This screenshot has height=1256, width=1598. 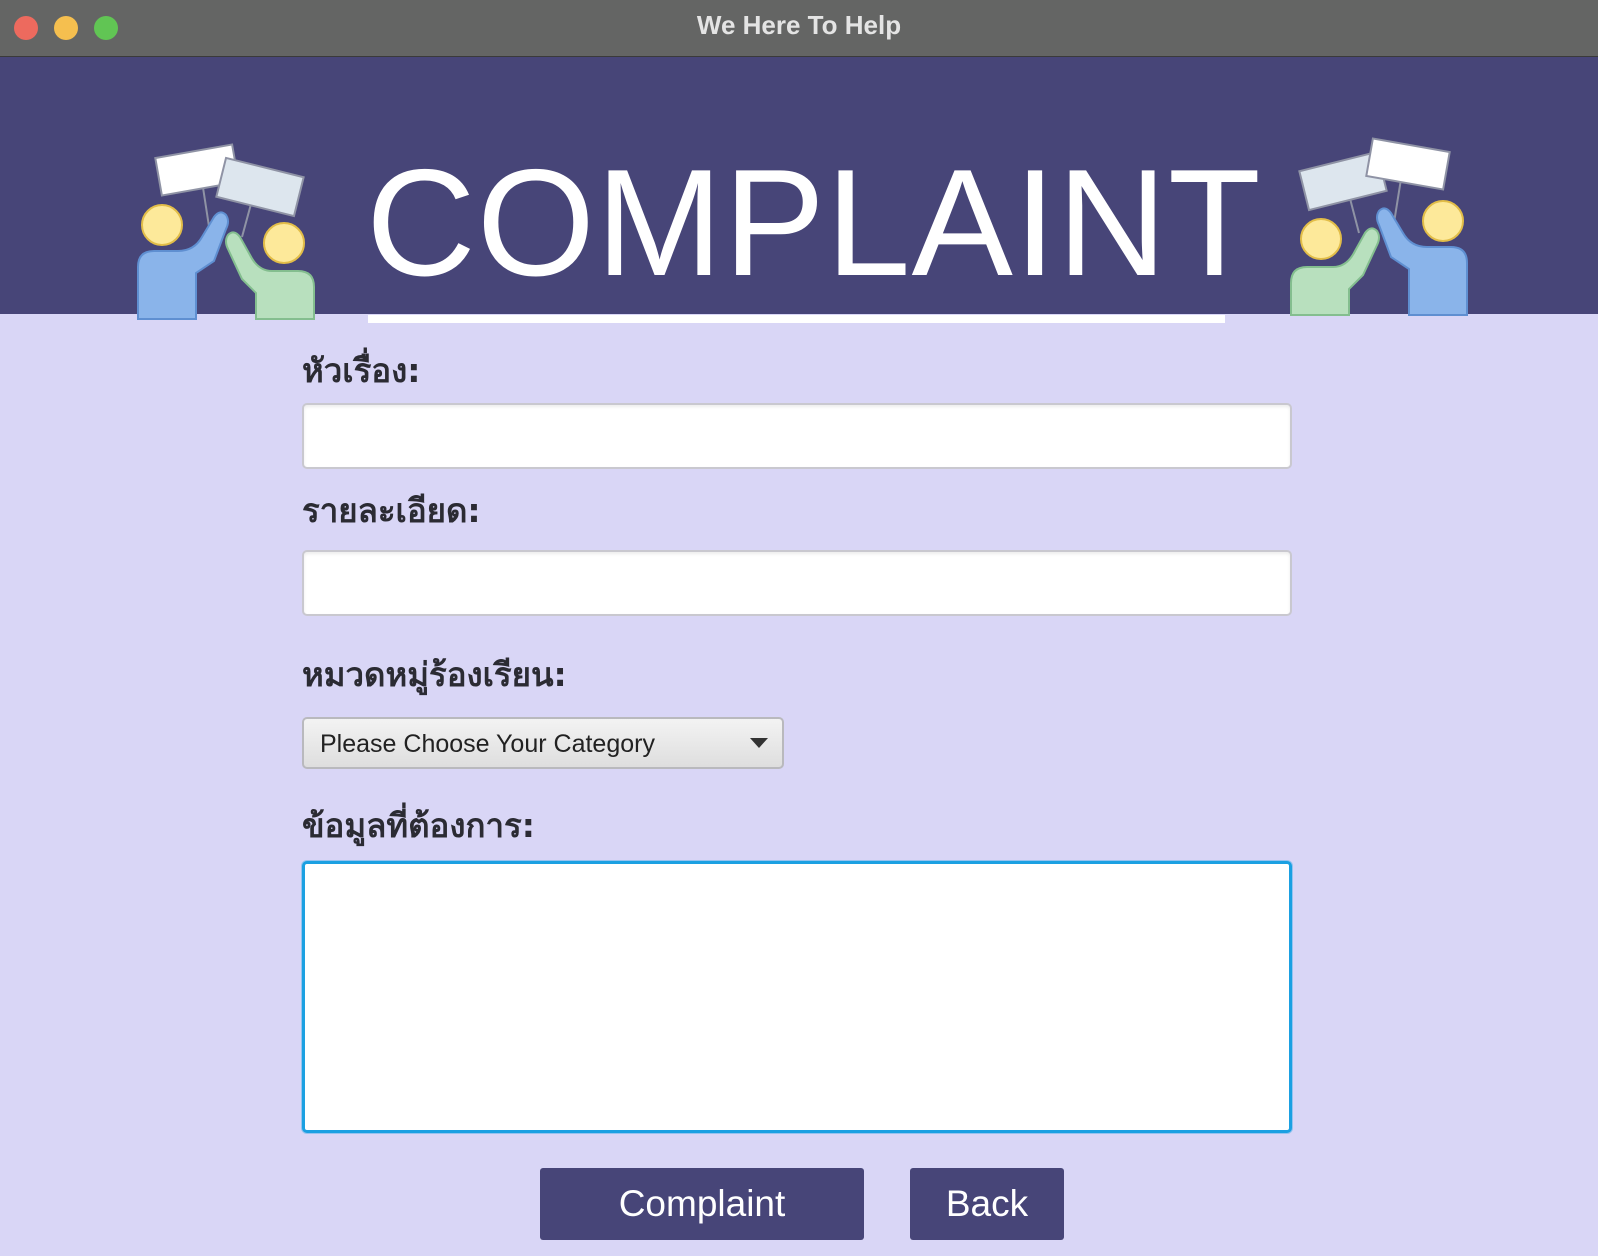 I want to click on window-title: We Here To Help, so click(x=799, y=25).